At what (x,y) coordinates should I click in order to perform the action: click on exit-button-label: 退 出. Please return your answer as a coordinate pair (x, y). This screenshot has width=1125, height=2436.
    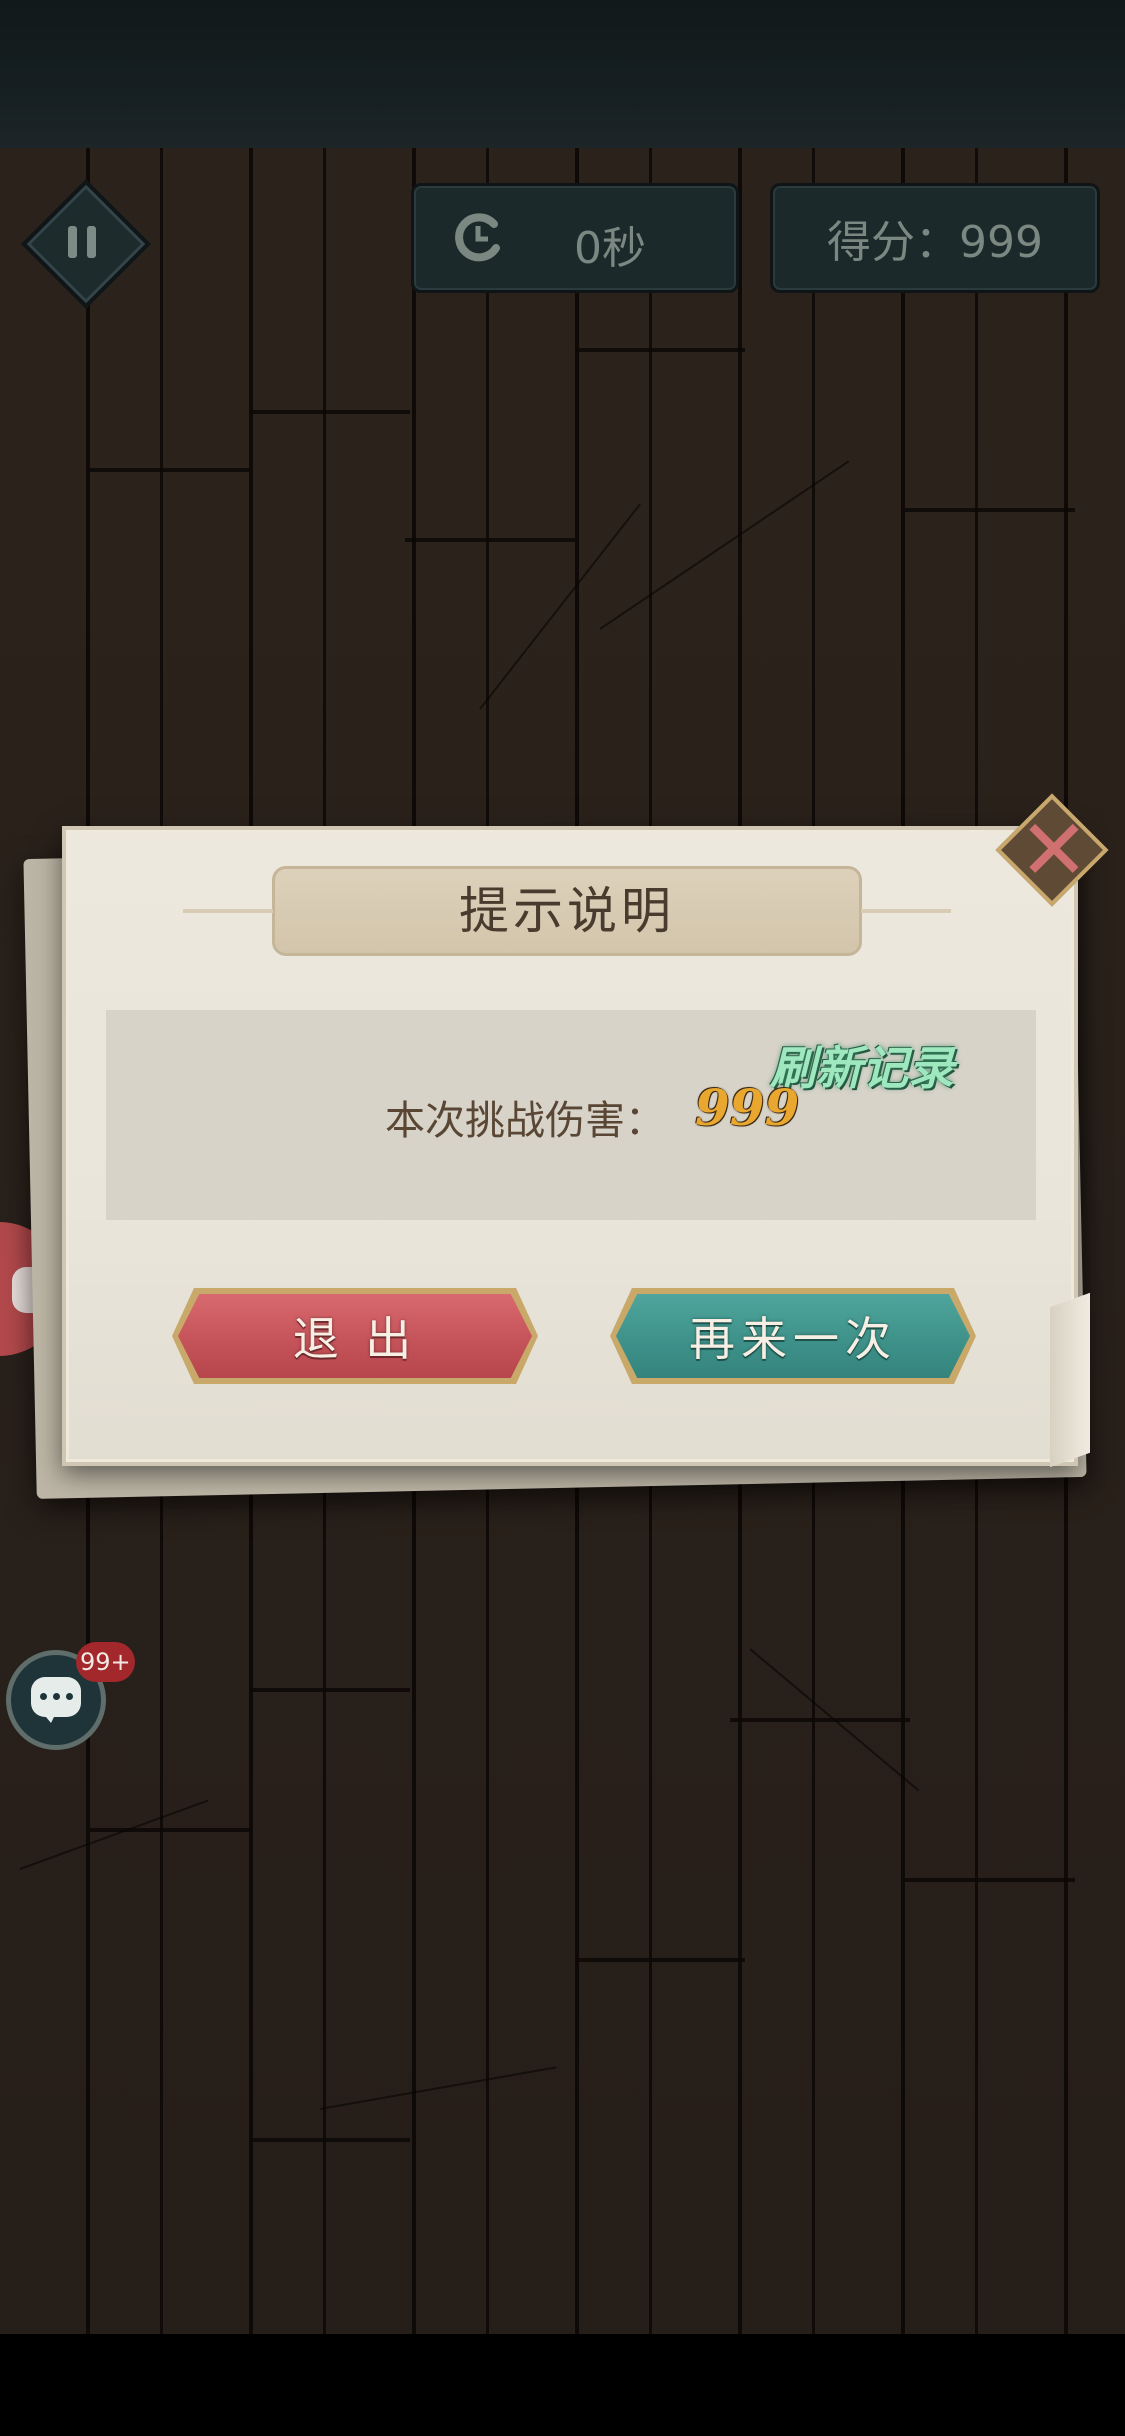
    Looking at the image, I should click on (355, 1339).